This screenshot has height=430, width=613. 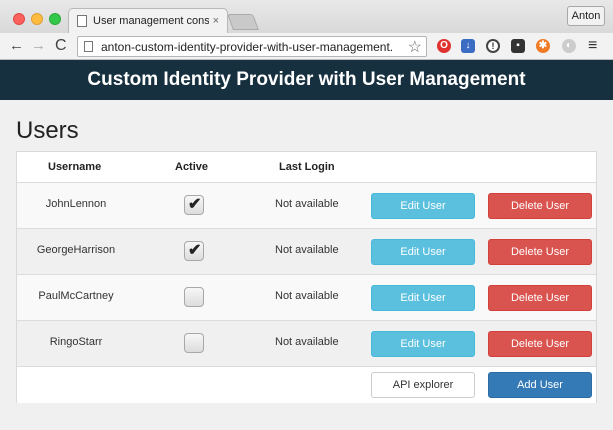 I want to click on username-cell: GeorgeHarrison, so click(x=76, y=250).